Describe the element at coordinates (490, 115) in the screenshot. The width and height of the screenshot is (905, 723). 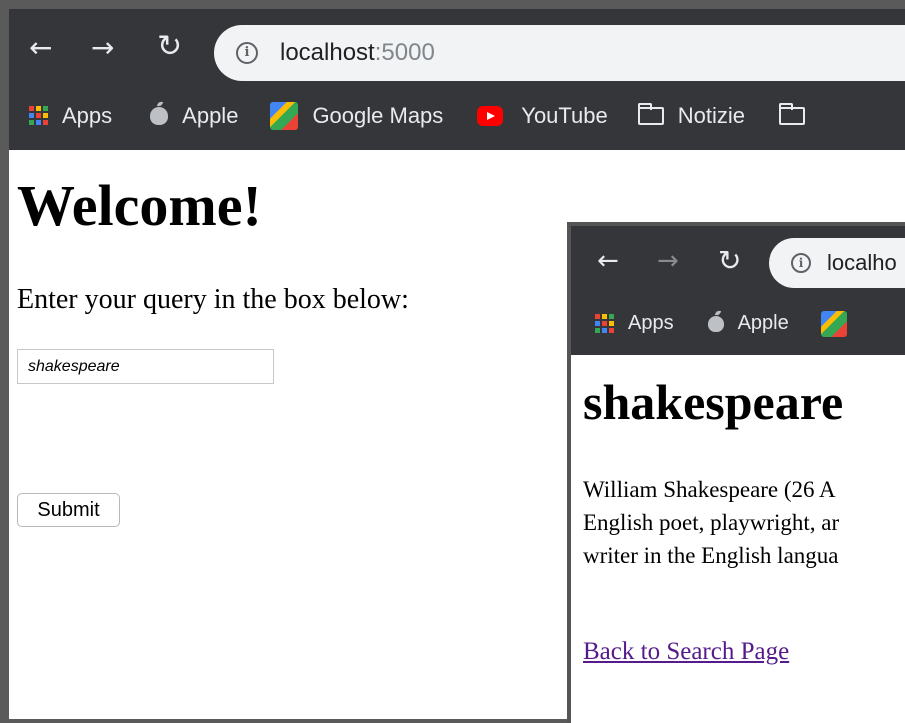
I see `youtube-icon` at that location.